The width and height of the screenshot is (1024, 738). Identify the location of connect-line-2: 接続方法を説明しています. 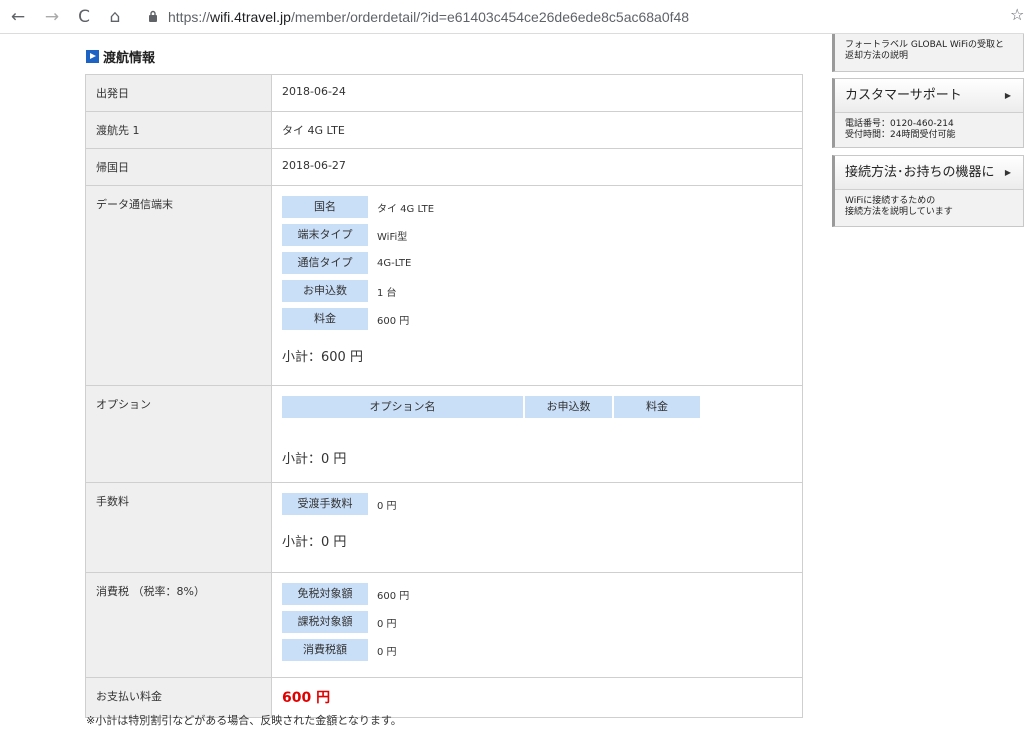
(899, 212).